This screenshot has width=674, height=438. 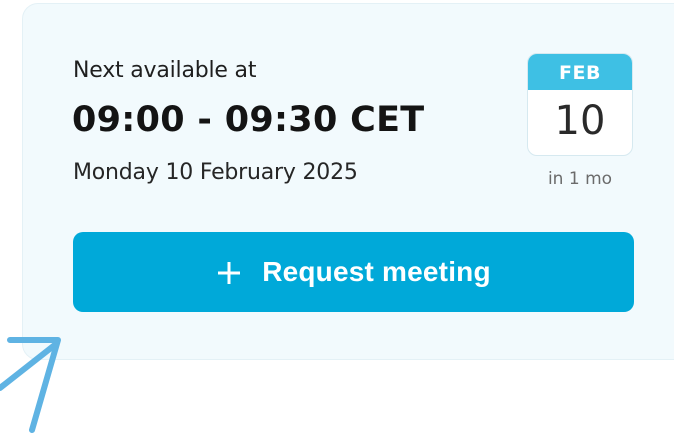 What do you see at coordinates (215, 172) in the screenshot?
I see `availability-date: Monday 10 February 2025` at bounding box center [215, 172].